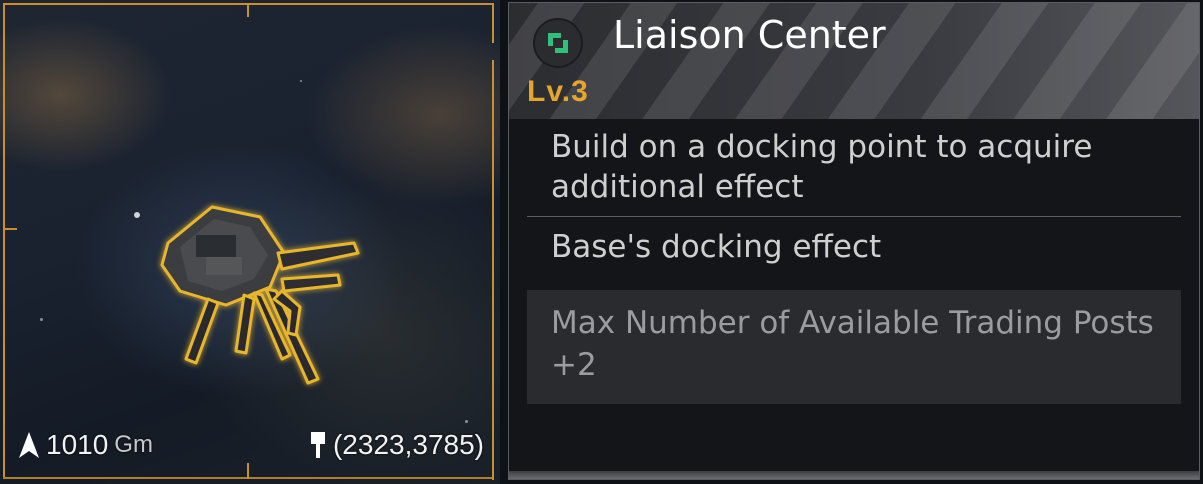 This screenshot has height=484, width=1203. What do you see at coordinates (29, 445) in the screenshot?
I see `navigation-arrow-icon` at bounding box center [29, 445].